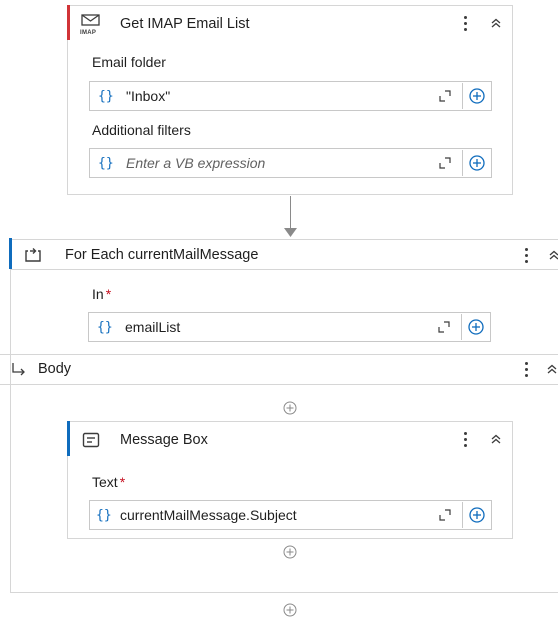  I want to click on text-label: Text *, so click(108, 482).